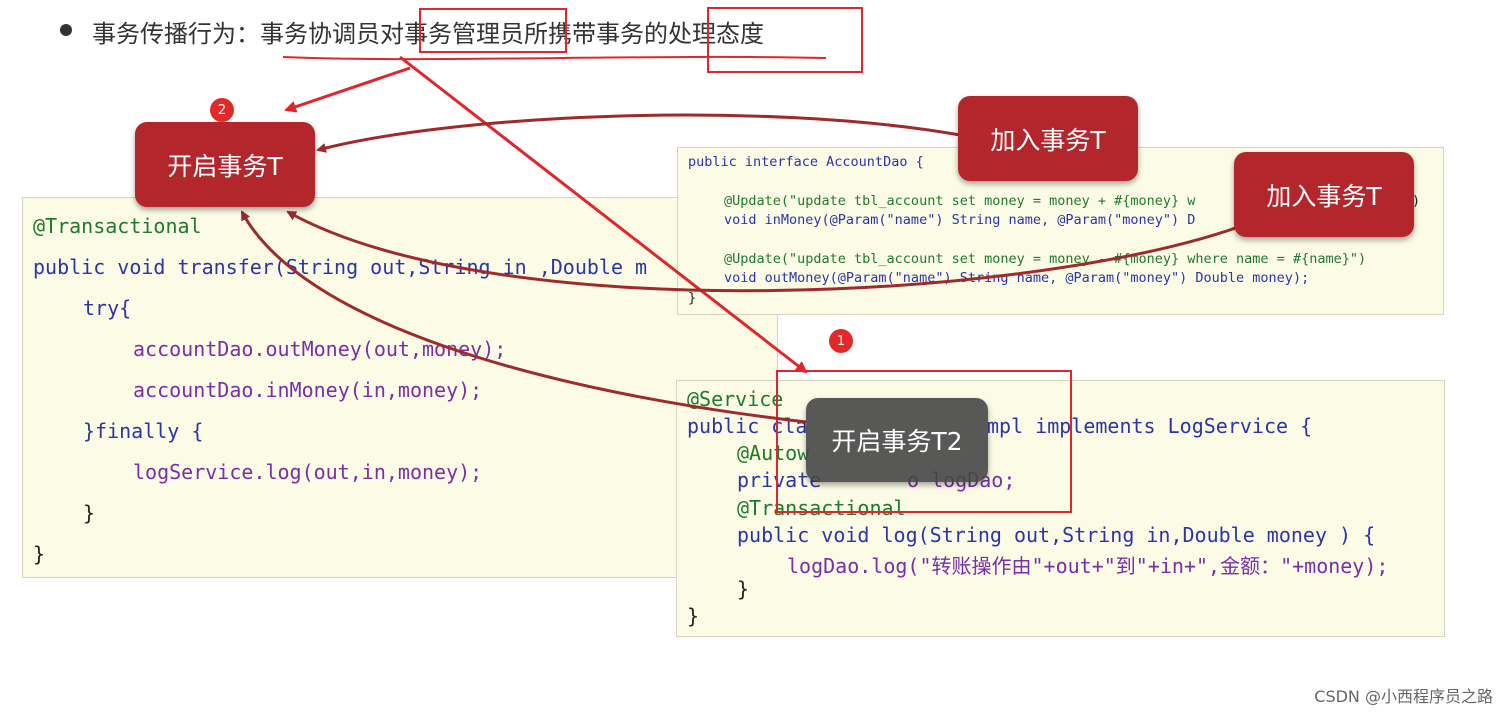 This screenshot has width=1507, height=713. I want to click on bubble-join-t-2: 加入事务T, so click(1324, 194).